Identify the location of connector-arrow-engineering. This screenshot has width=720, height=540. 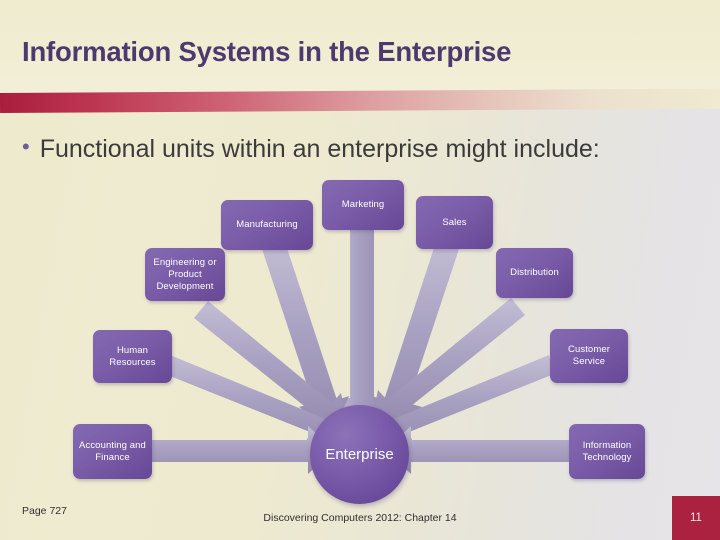
(271, 366).